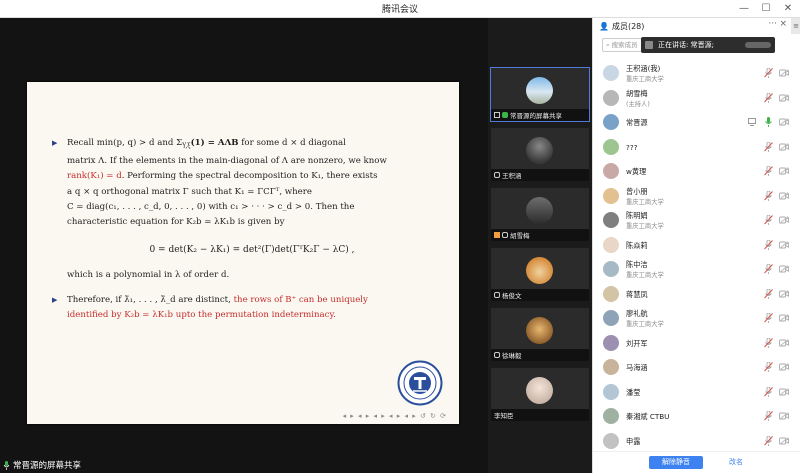 Image resolution: width=800 pixels, height=473 pixels. What do you see at coordinates (696, 344) in the screenshot?
I see `member-row: 刘开军` at bounding box center [696, 344].